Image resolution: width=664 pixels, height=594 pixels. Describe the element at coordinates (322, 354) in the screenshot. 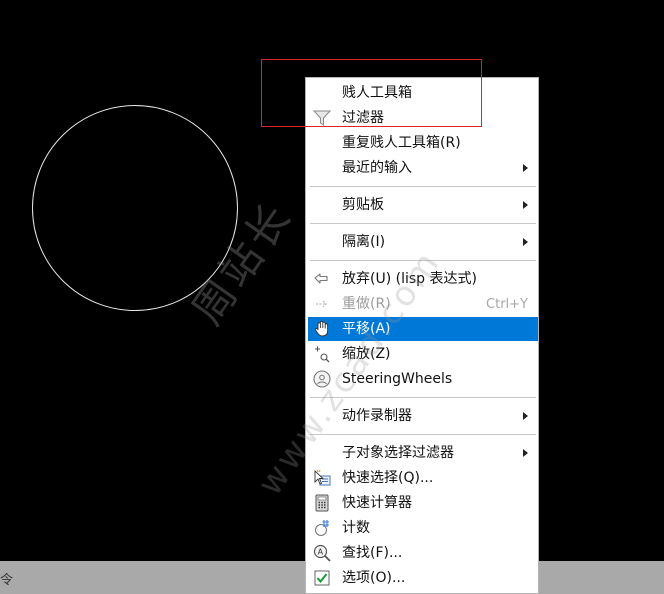

I see `zoom-icon` at that location.